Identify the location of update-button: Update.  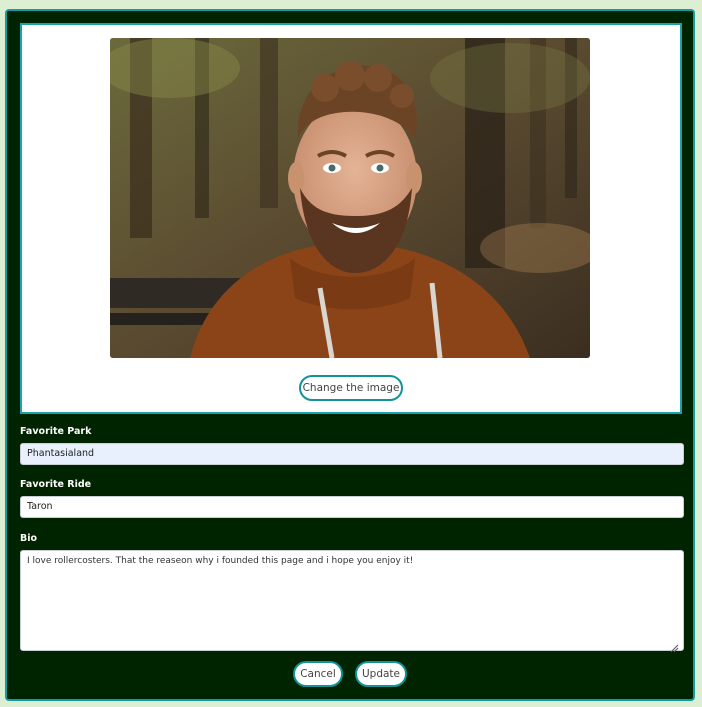
(381, 674).